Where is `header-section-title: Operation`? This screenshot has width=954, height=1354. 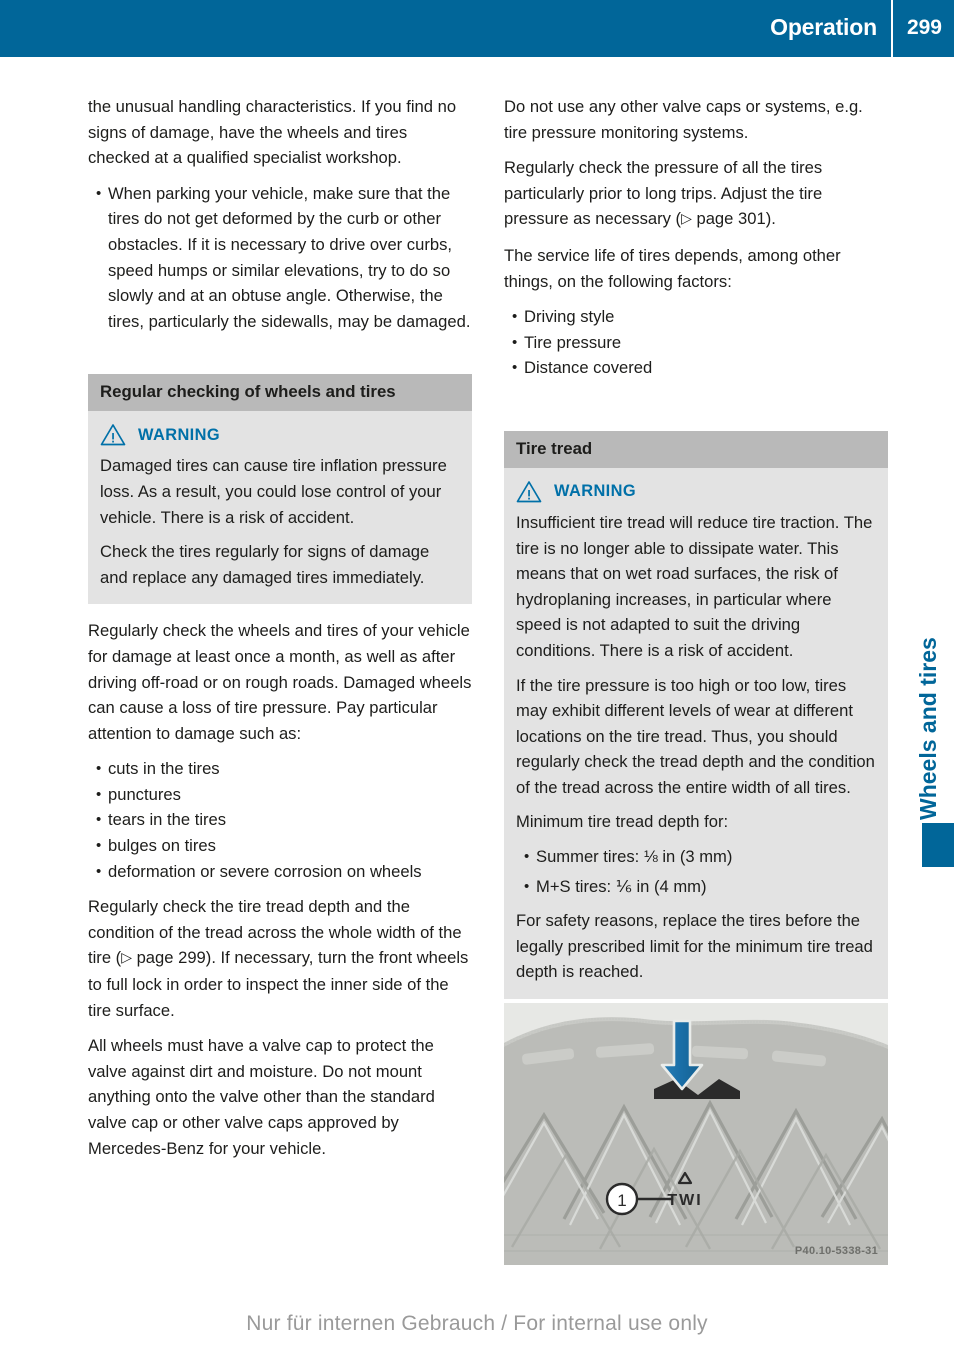
header-section-title: Operation is located at coordinates (823, 26).